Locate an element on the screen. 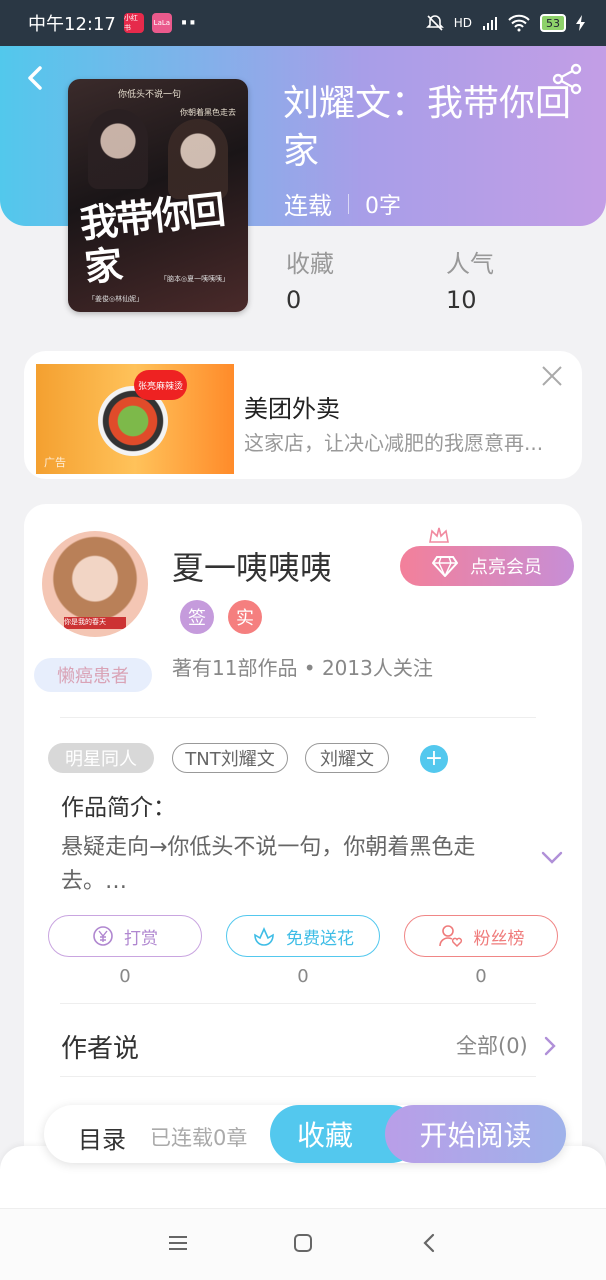 The width and height of the screenshot is (606, 1280). fans-rank-button: 粉丝榜 is located at coordinates (481, 936).